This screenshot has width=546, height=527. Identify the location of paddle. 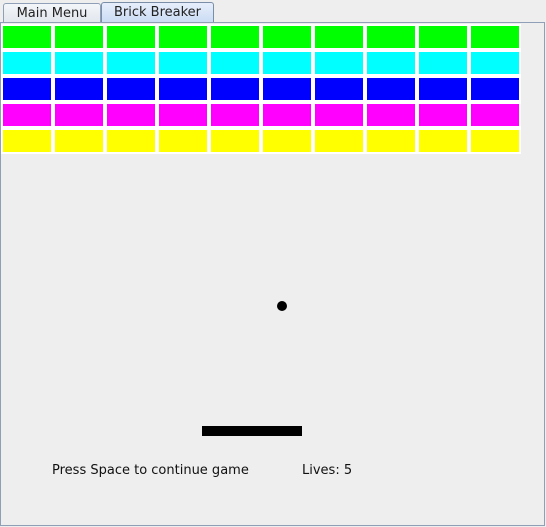
(252, 431).